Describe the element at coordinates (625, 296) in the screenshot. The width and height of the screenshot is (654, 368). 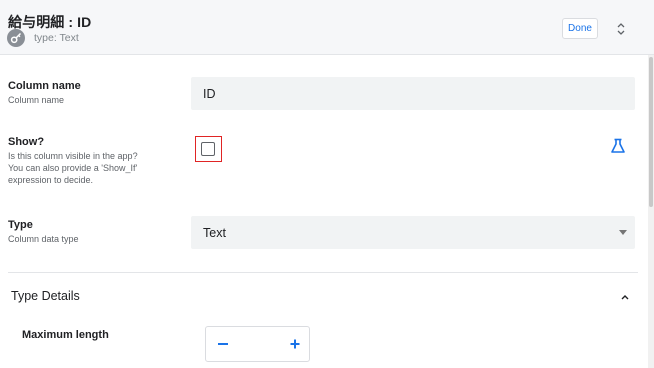
I see `chevron-up-icon` at that location.